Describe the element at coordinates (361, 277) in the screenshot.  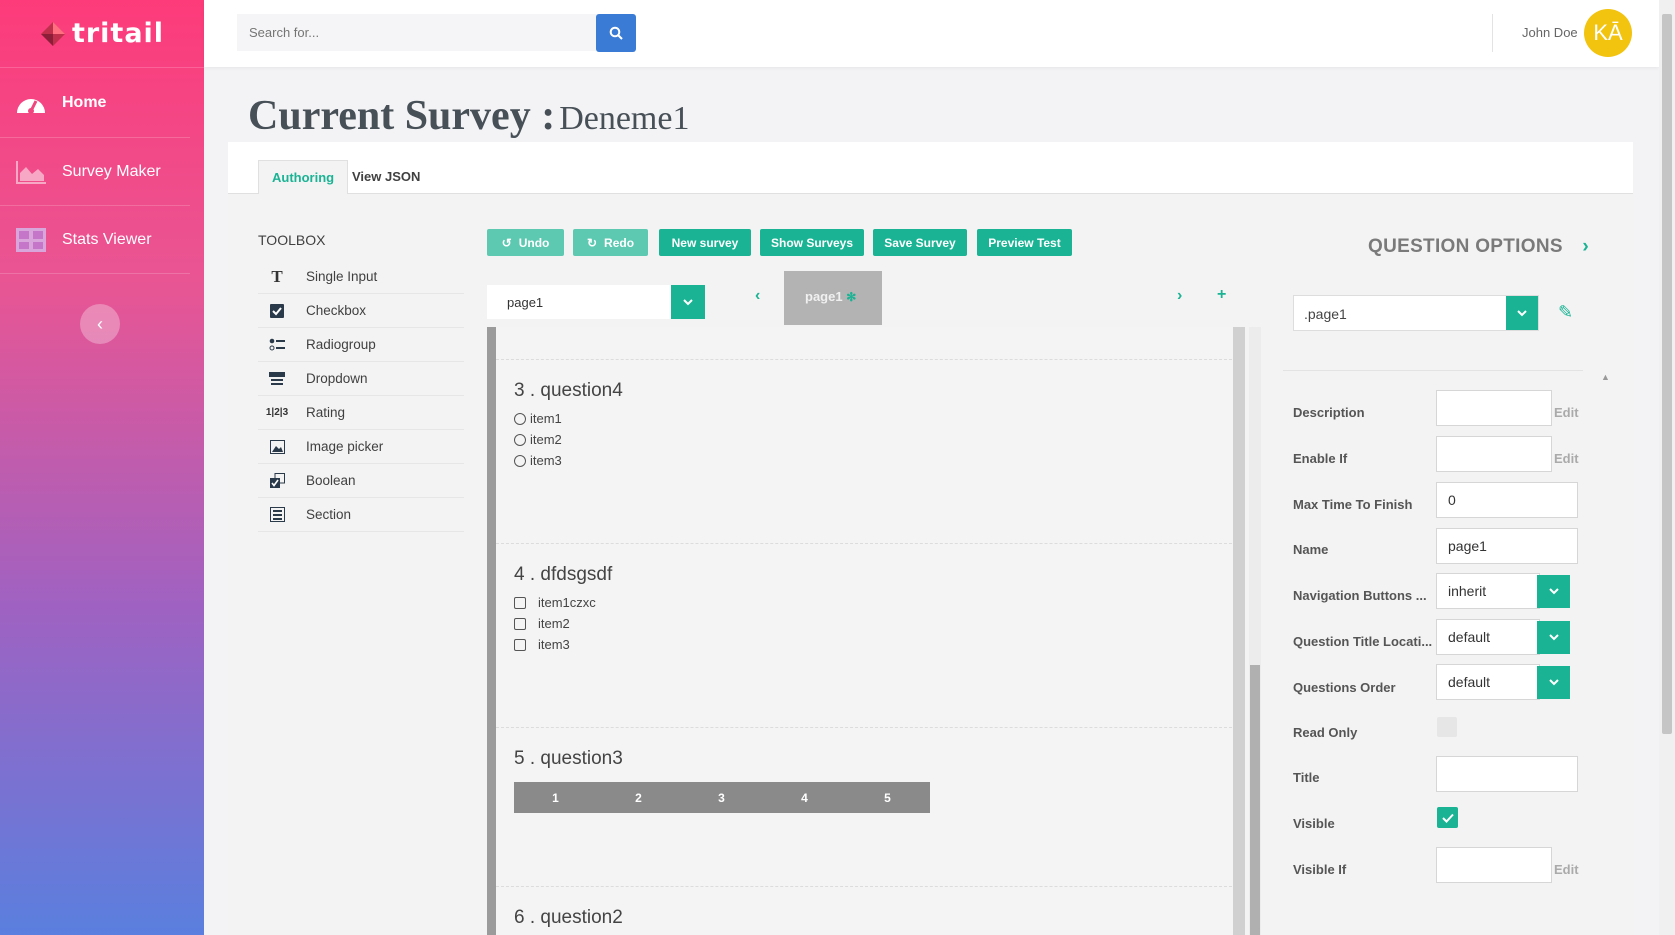
I see `toolbox-item-single-input: T Single Input` at that location.